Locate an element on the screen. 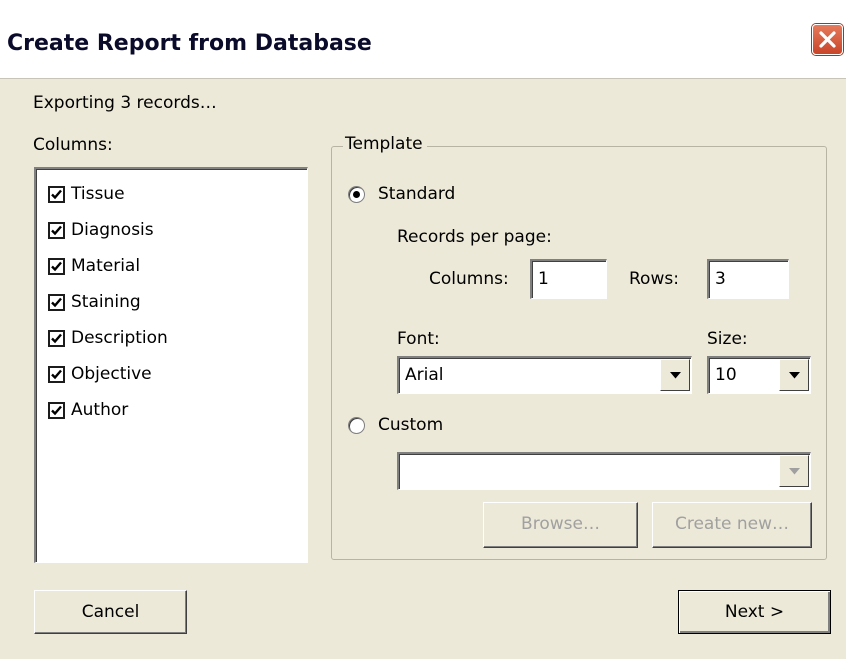 Image resolution: width=846 pixels, height=659 pixels. column-item-label: Tissue is located at coordinates (98, 194).